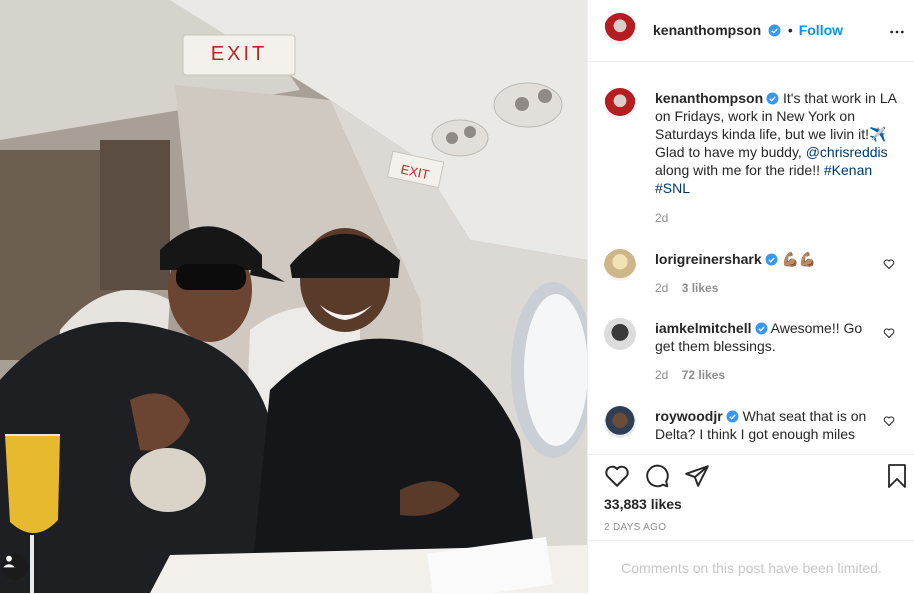  I want to click on paper-plane-icon, so click(697, 476).